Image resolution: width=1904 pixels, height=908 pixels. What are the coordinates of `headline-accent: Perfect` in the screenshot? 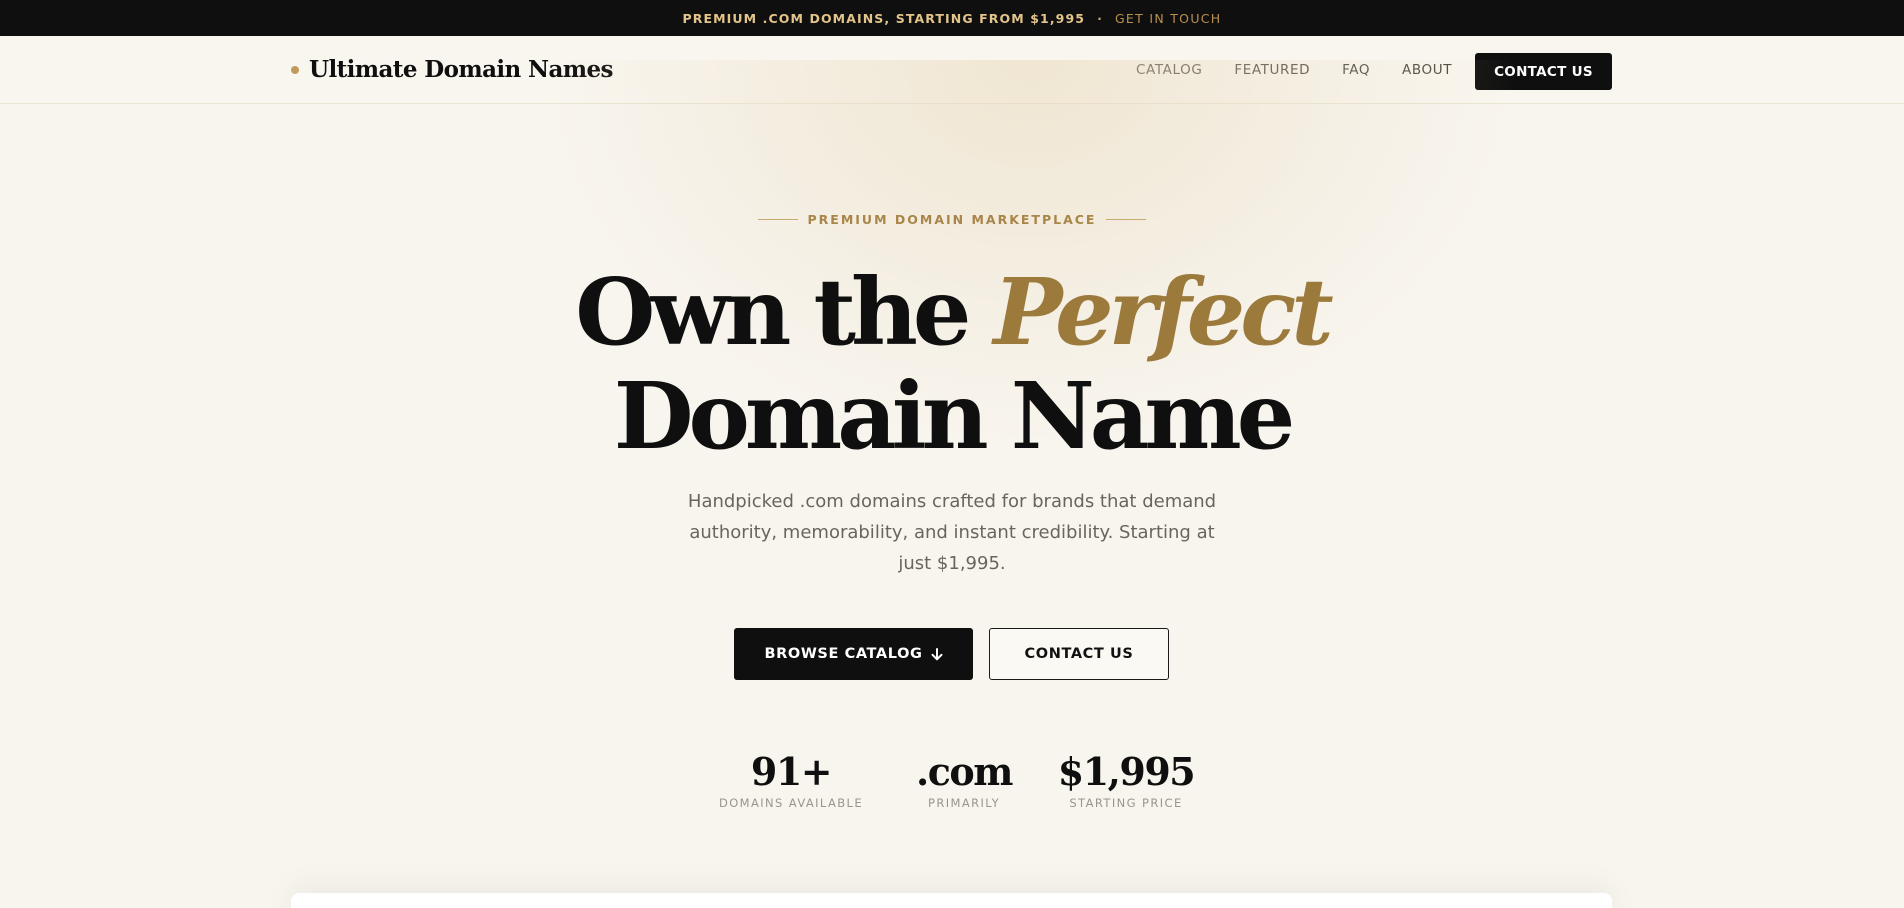 It's located at (1163, 312).